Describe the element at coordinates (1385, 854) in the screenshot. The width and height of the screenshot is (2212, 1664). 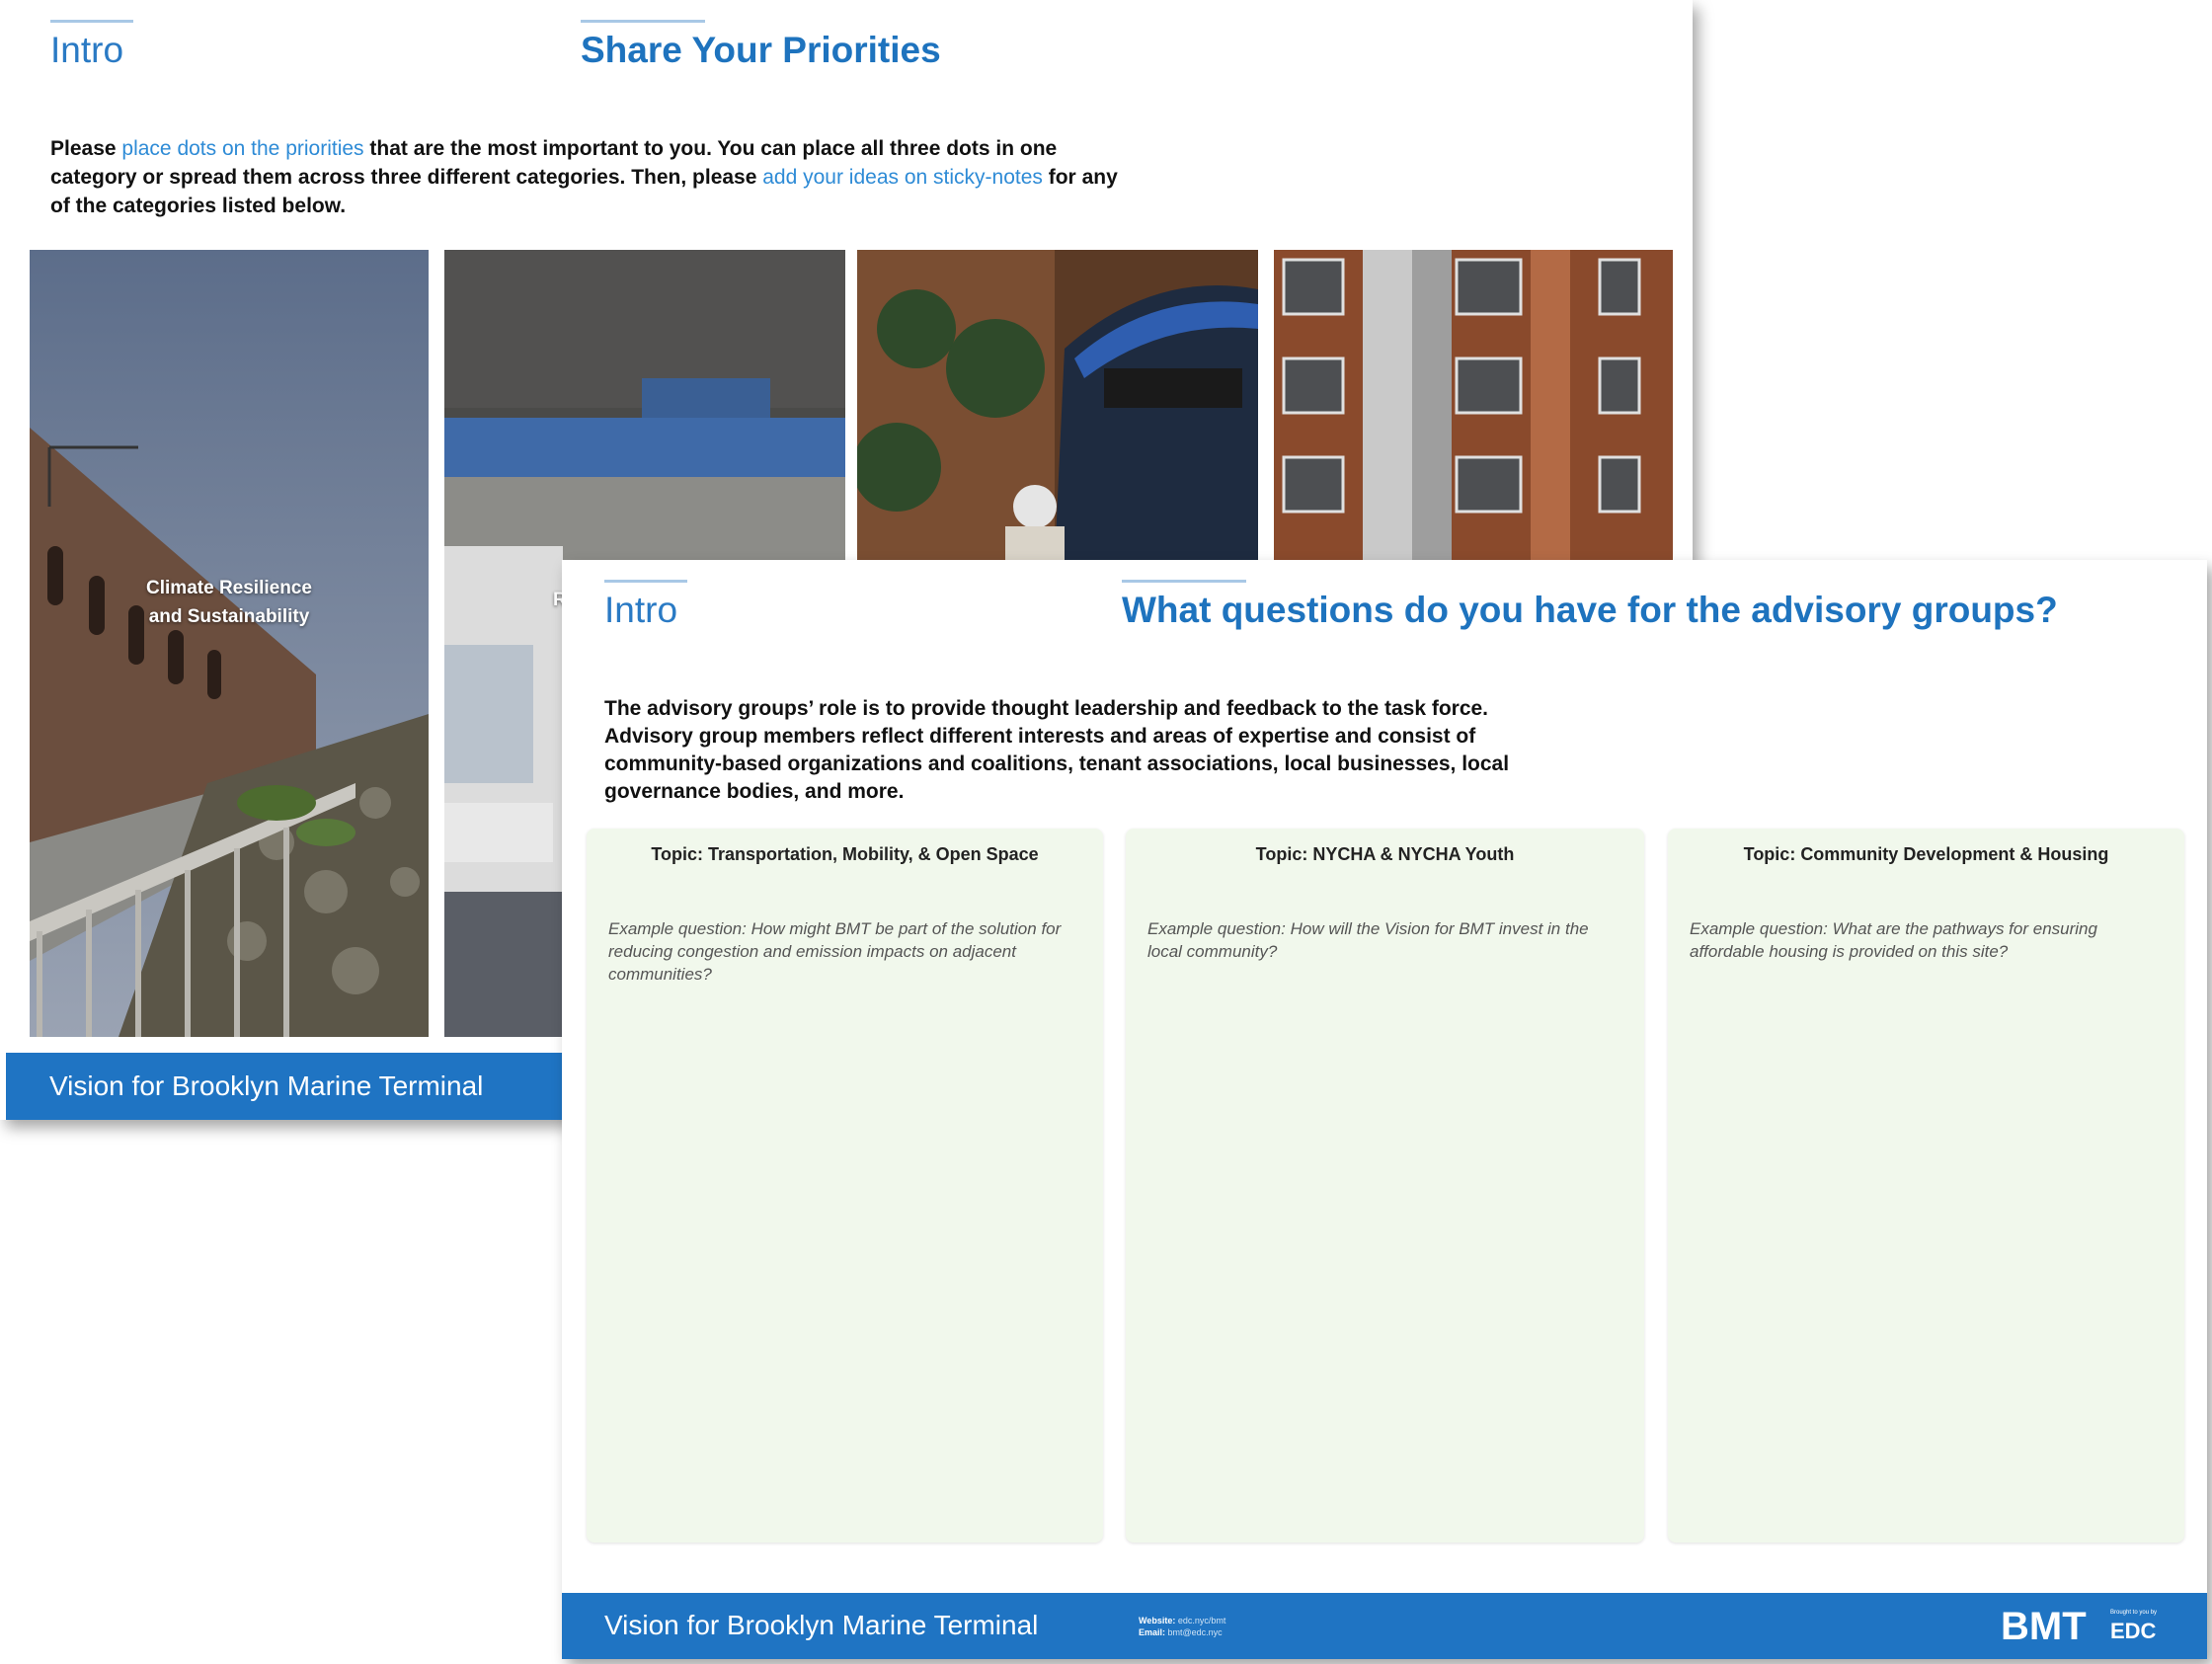
I see `topic-title: Topic: NYCHA & NYCHA Youth` at that location.